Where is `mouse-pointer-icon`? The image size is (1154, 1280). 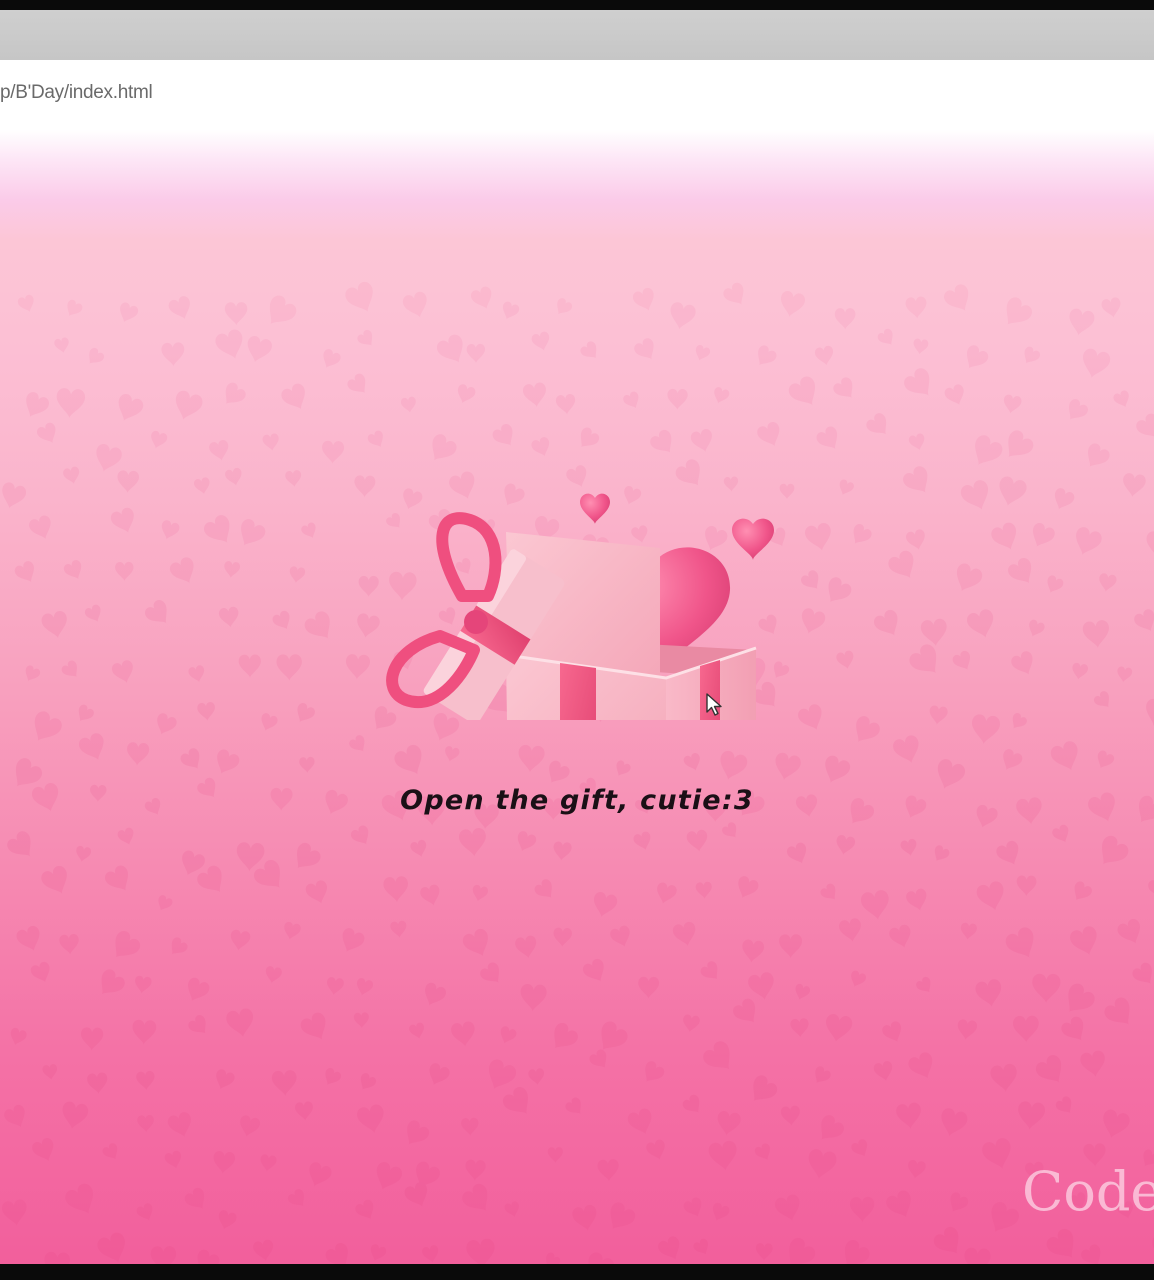
mouse-pointer-icon is located at coordinates (714, 704).